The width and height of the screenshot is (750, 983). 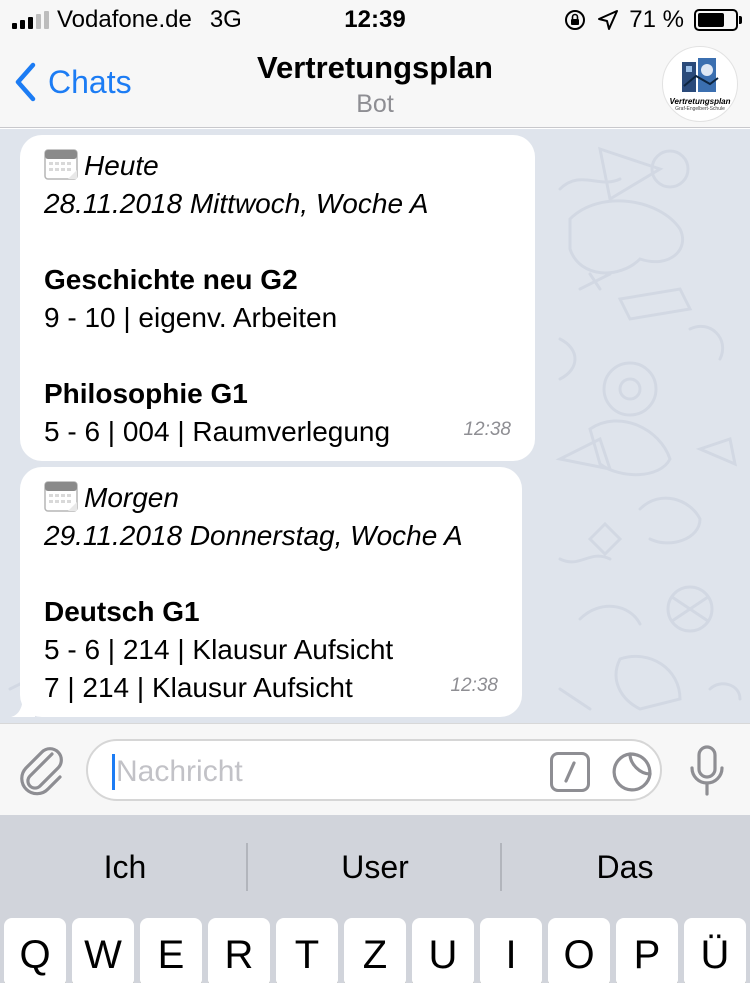 What do you see at coordinates (113, 772) in the screenshot?
I see `text-cursor` at bounding box center [113, 772].